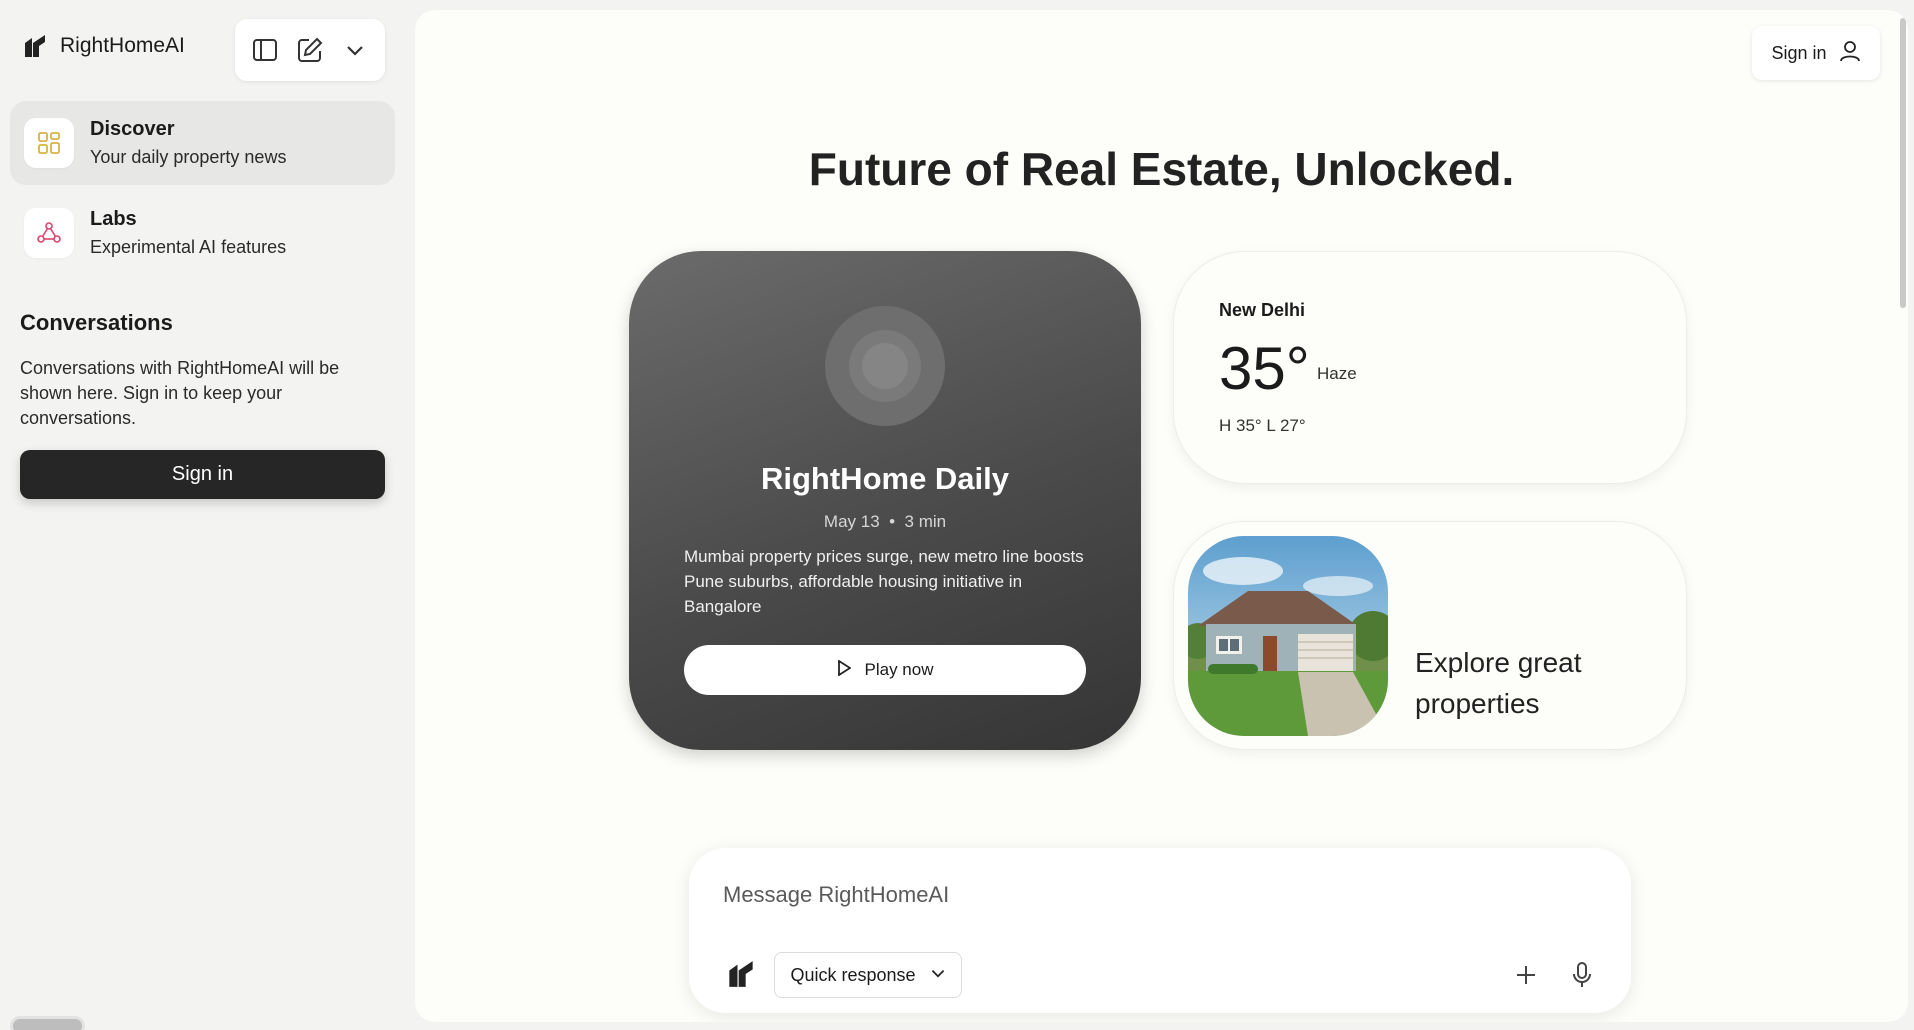 This screenshot has width=1914, height=1030. Describe the element at coordinates (122, 45) in the screenshot. I see `brand-name: RightHomeAI` at that location.